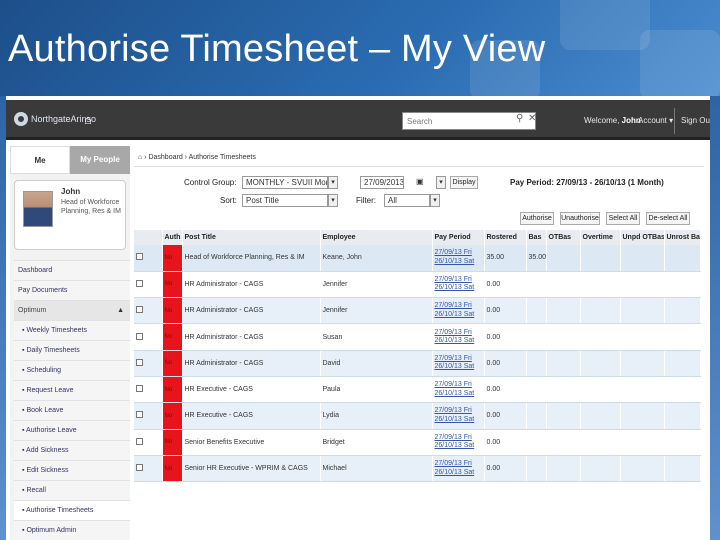 This screenshot has height=540, width=720. I want to click on sidebar-item-scheduling: ▪ Scheduling, so click(72, 370).